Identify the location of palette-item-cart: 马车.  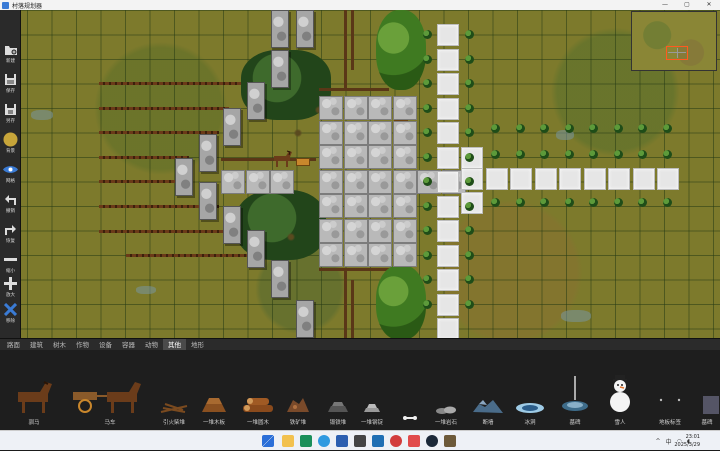
(110, 390).